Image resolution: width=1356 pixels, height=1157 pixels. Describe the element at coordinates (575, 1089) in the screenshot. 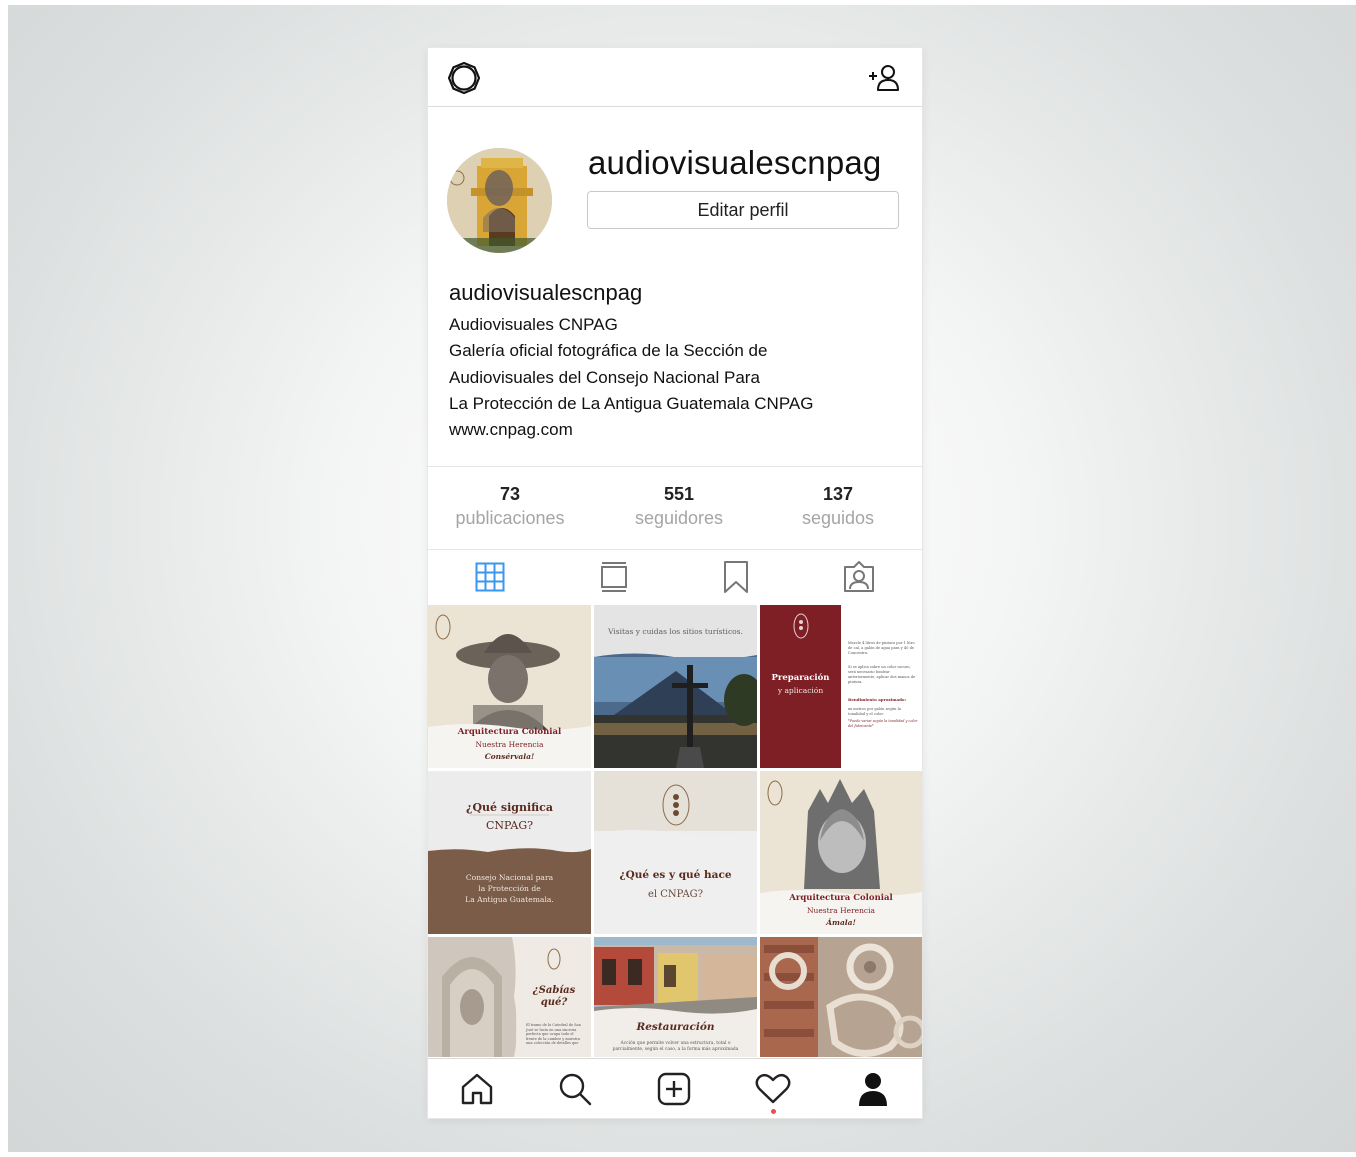

I see `search-icon` at that location.